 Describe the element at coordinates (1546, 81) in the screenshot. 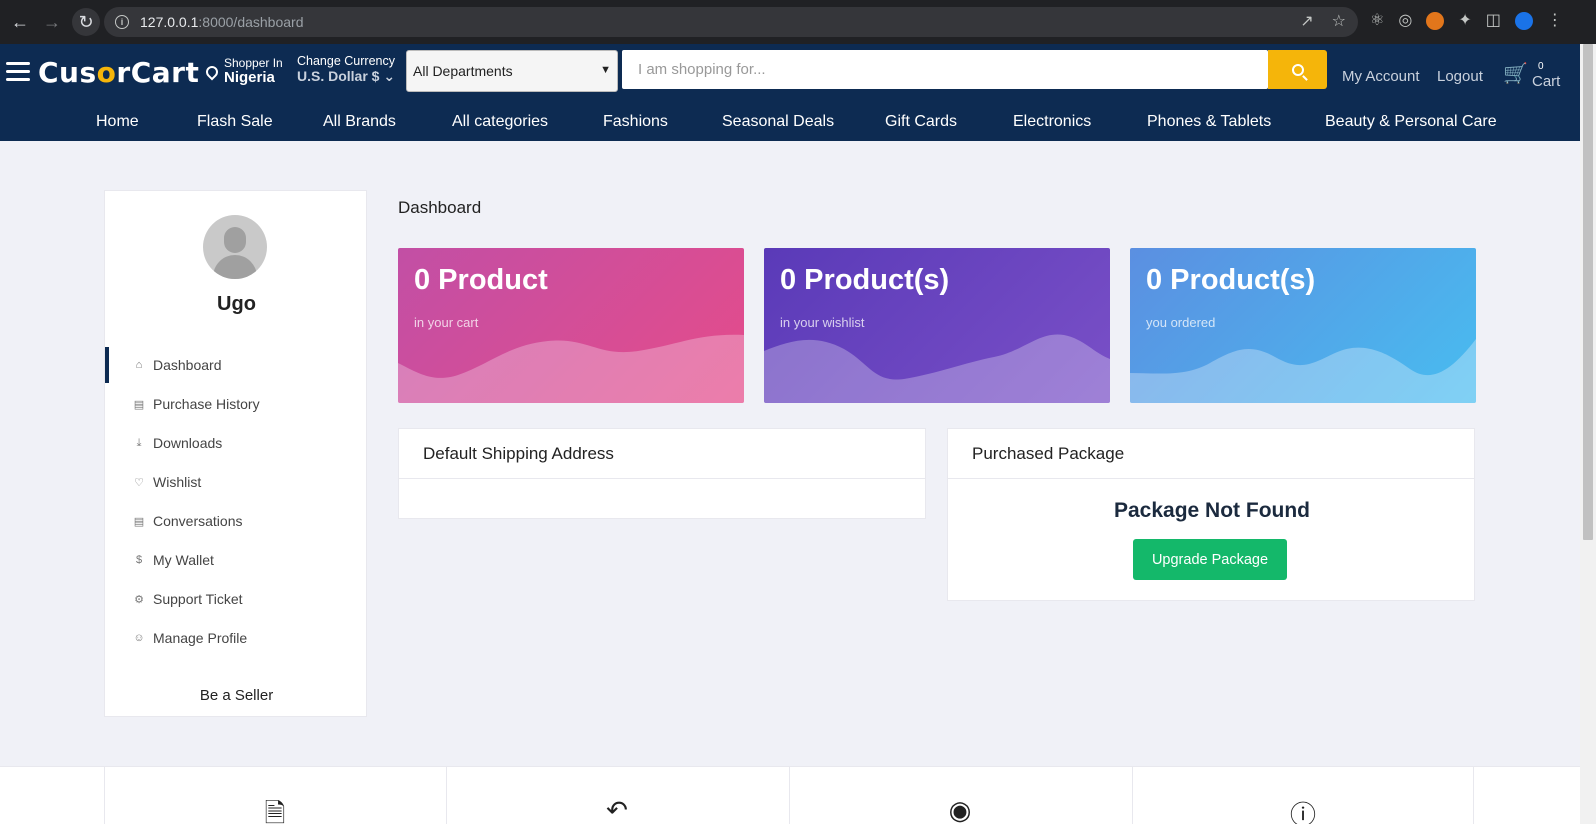

I see `cart-label: Cart` at that location.